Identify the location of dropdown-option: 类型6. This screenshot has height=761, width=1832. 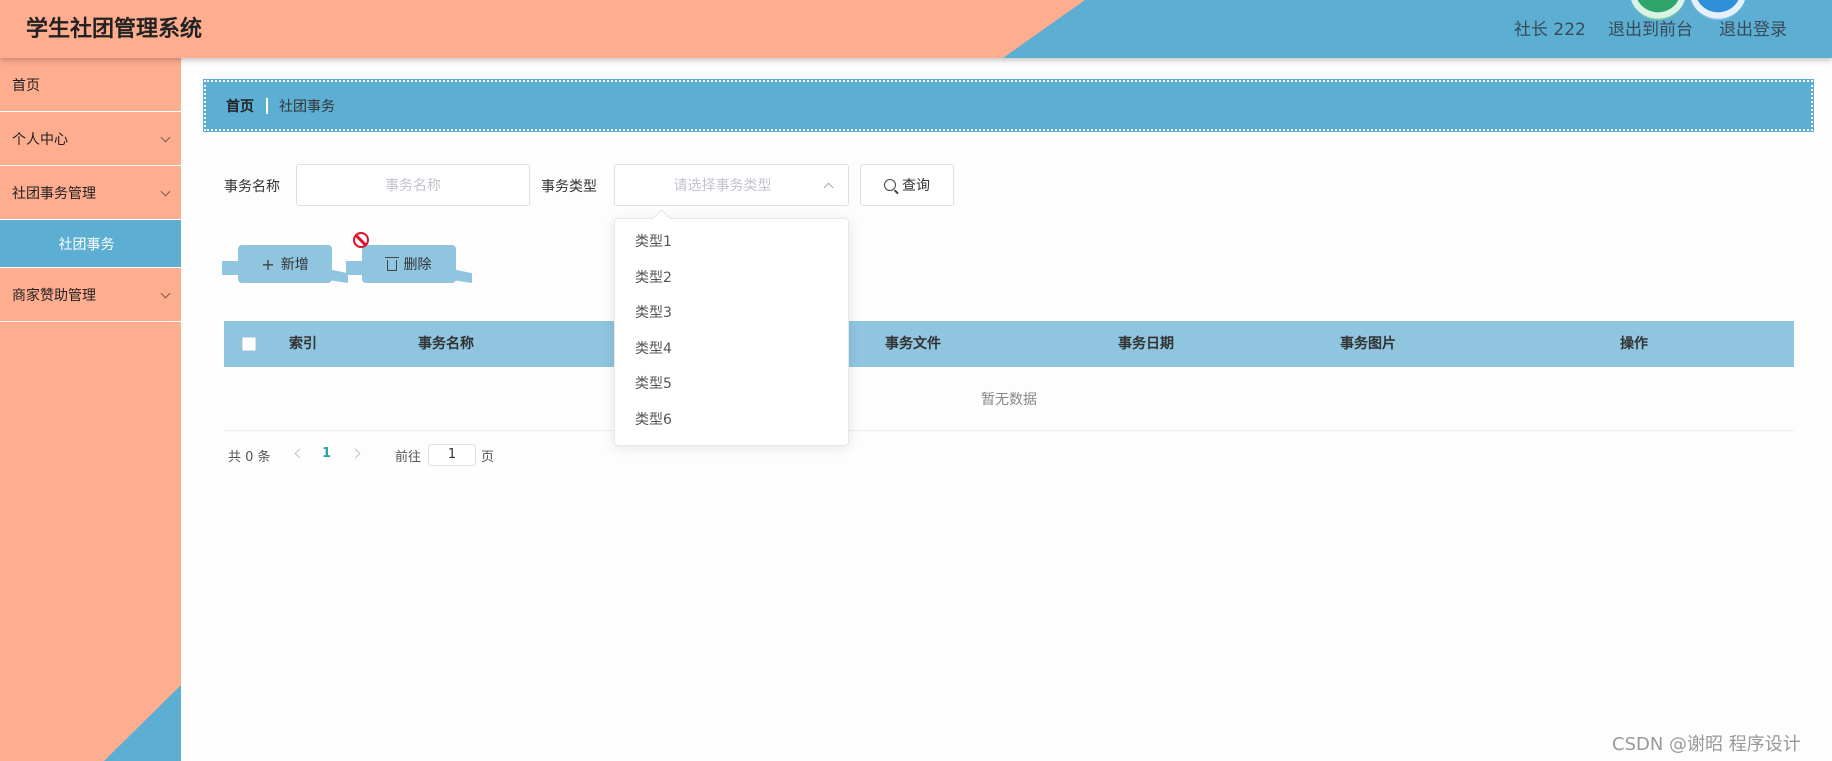
(731, 421).